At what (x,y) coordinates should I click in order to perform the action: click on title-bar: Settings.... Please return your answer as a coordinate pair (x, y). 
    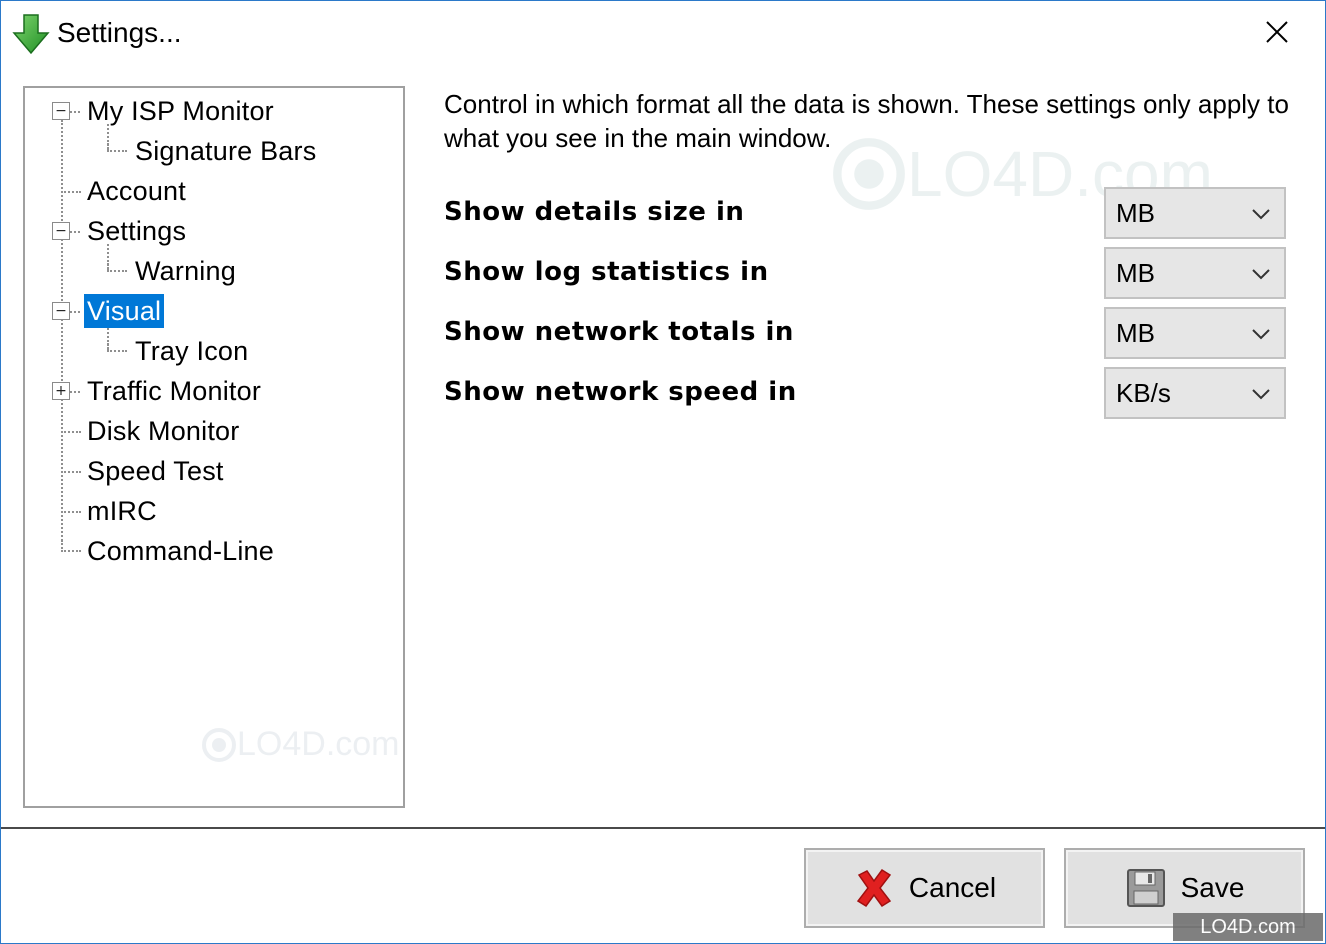
    Looking at the image, I should click on (663, 35).